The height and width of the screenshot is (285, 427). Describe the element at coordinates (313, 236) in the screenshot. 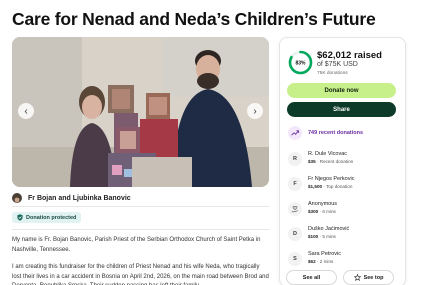

I see `donation-amount: $100` at that location.